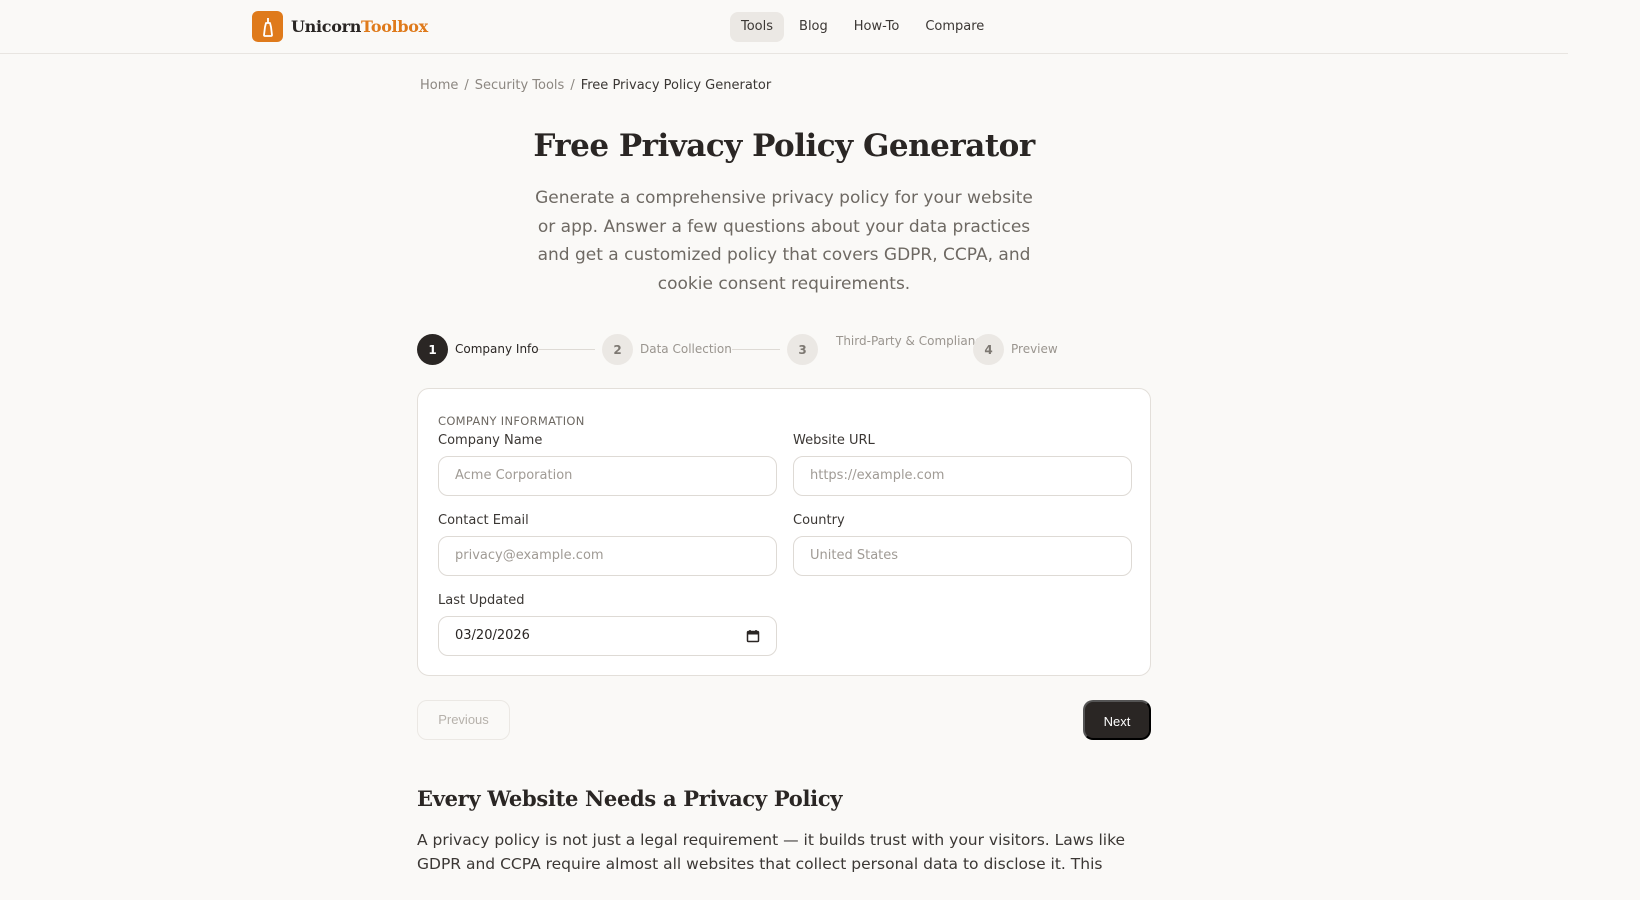 Image resolution: width=1640 pixels, height=900 pixels. Describe the element at coordinates (784, 146) in the screenshot. I see `page-title: Free Privacy Policy Generator` at that location.